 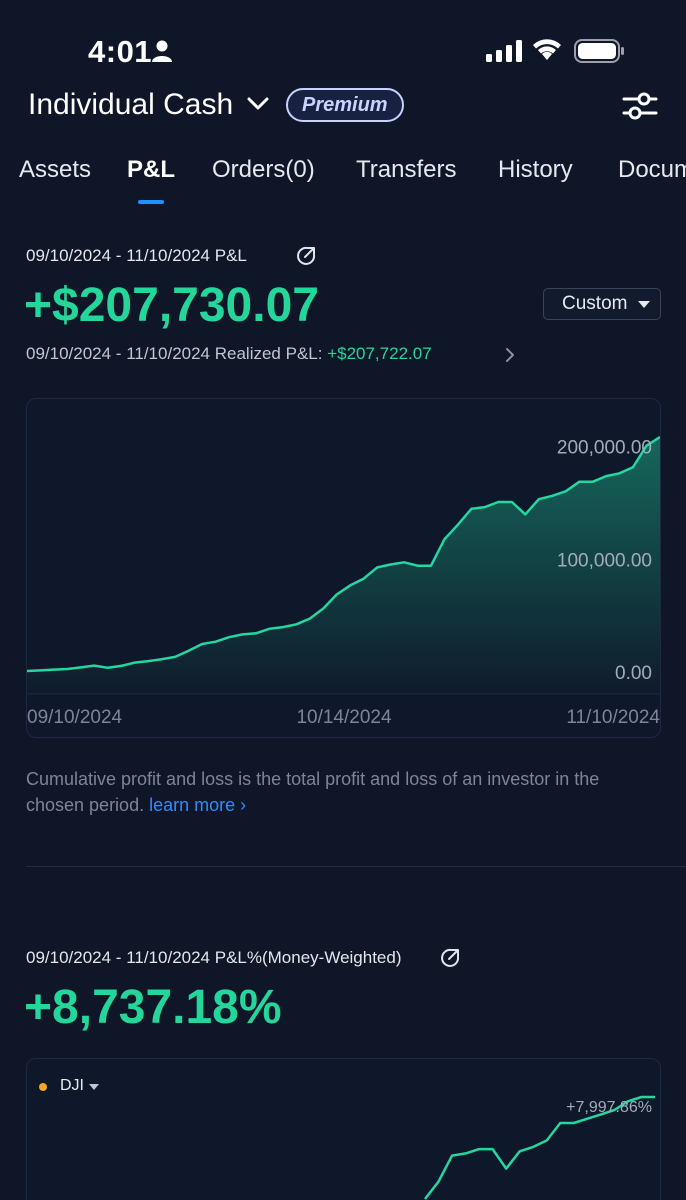 What do you see at coordinates (120, 51) in the screenshot?
I see `status-time: 4:01` at bounding box center [120, 51].